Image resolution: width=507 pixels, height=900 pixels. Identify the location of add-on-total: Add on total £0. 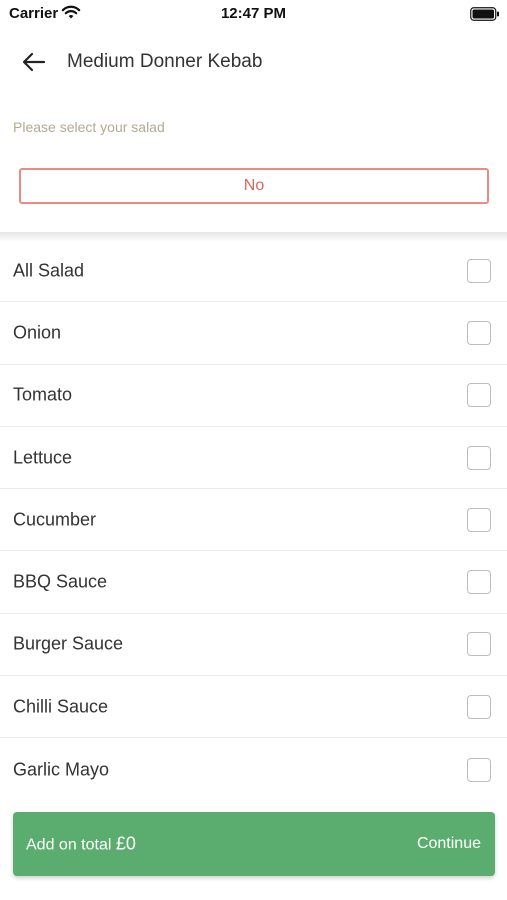
(81, 844).